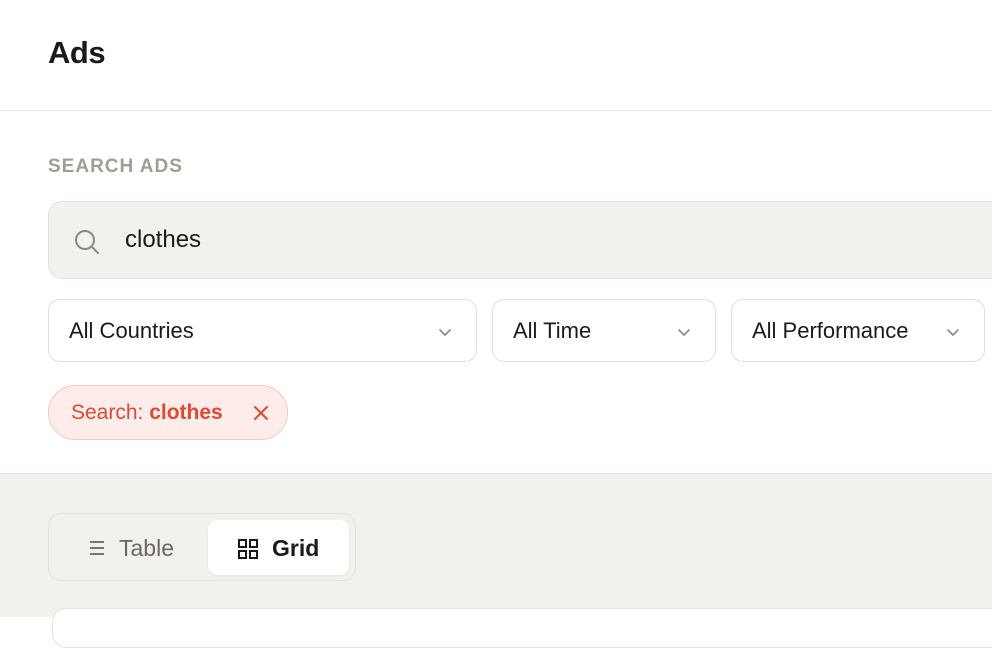  What do you see at coordinates (146, 548) in the screenshot?
I see `table-view-label: Table` at bounding box center [146, 548].